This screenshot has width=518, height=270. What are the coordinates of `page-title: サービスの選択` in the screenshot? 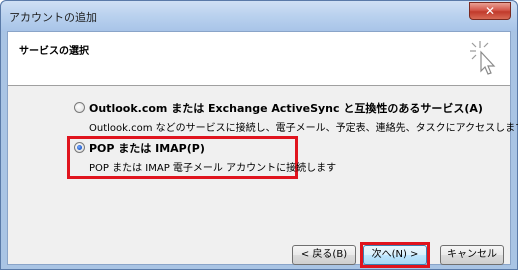 It's located at (54, 51).